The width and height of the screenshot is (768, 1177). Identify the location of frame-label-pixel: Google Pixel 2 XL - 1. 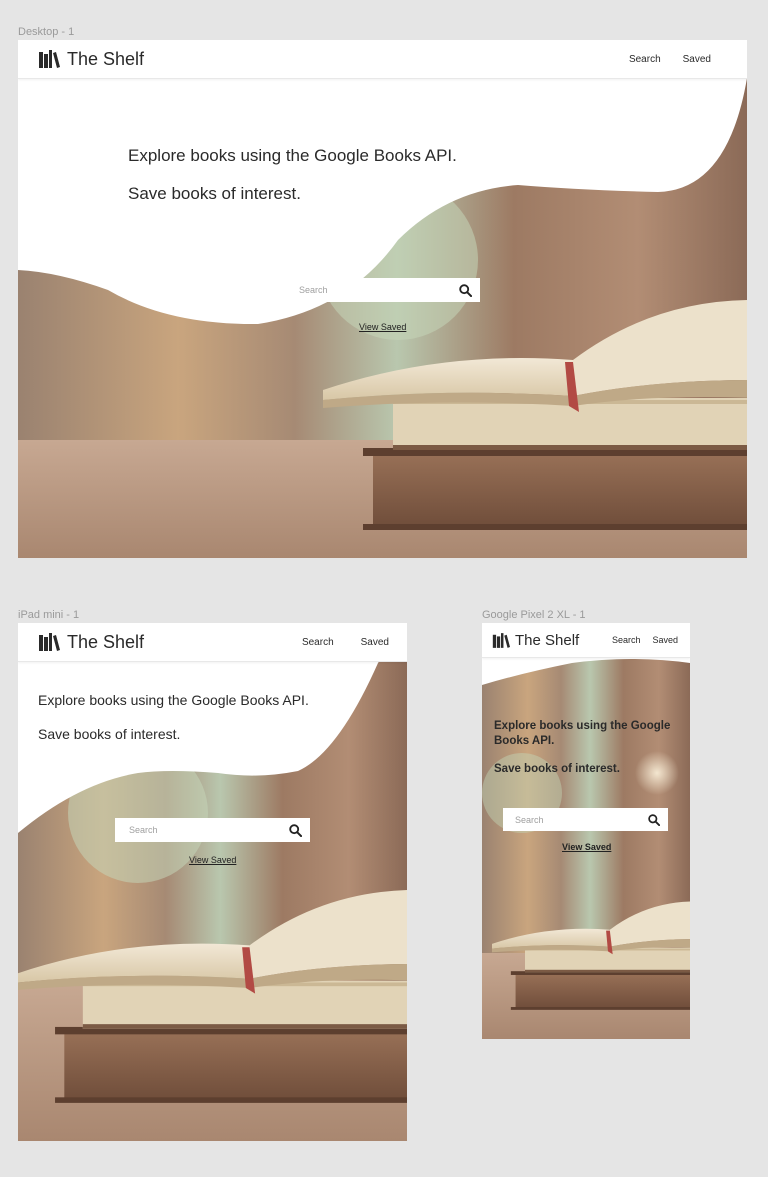
(534, 615).